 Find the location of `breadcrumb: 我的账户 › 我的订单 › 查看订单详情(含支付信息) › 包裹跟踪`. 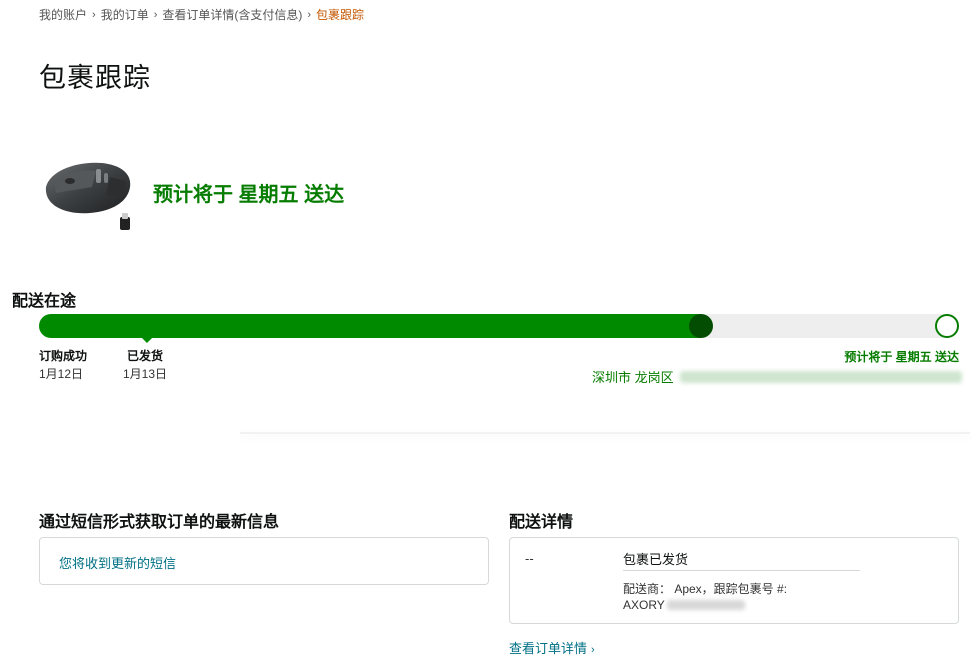

breadcrumb: 我的账户 › 我的订单 › 查看订单详情(含支付信息) › 包裹跟踪 is located at coordinates (201, 14).